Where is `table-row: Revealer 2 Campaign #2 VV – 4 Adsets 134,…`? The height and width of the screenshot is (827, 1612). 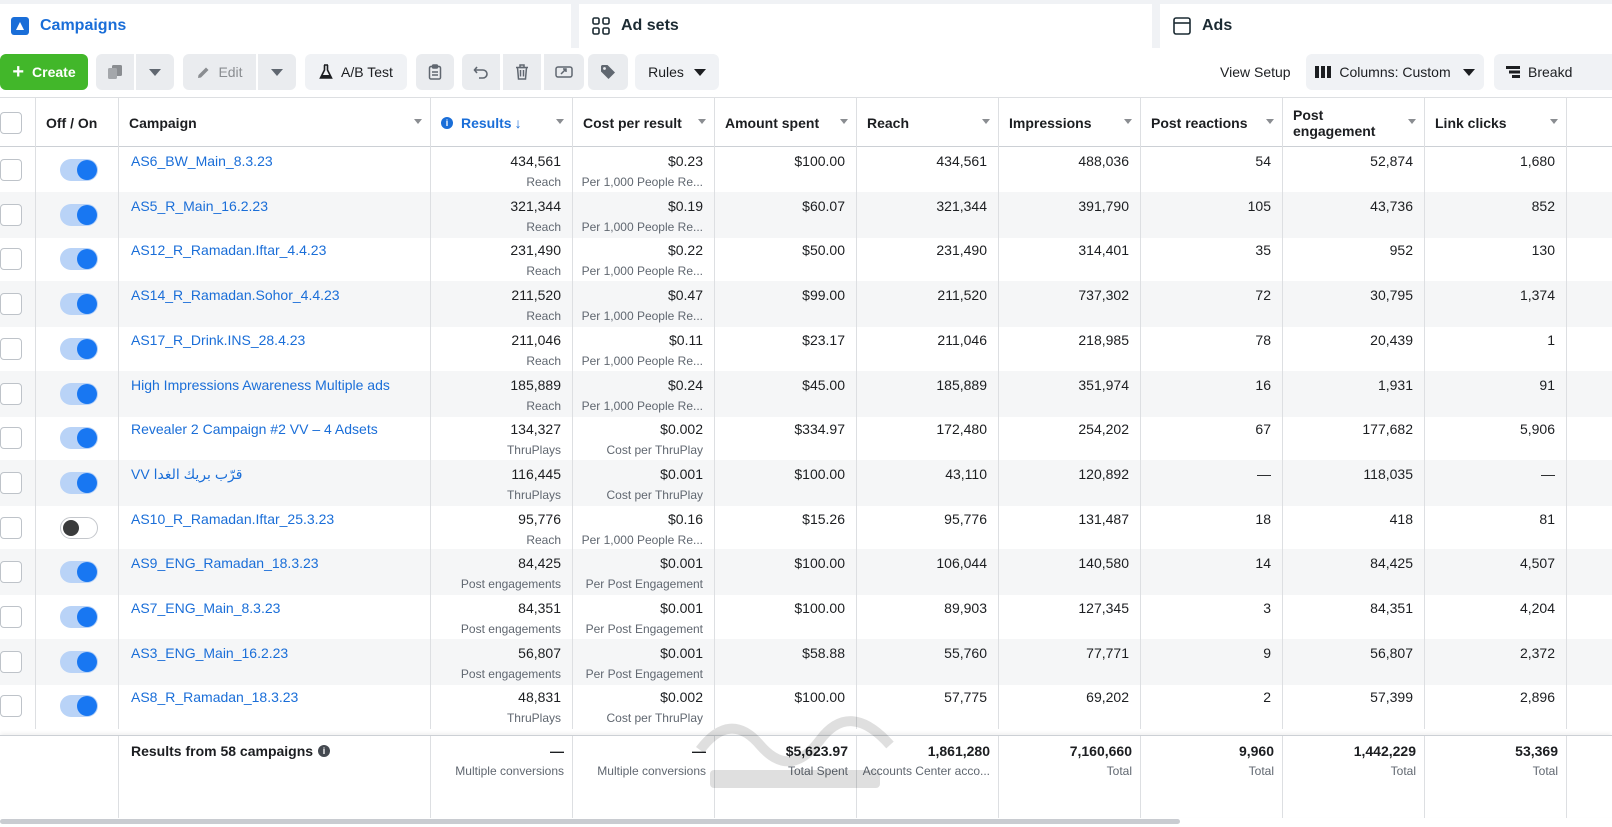 table-row: Revealer 2 Campaign #2 VV – 4 Adsets 134,… is located at coordinates (806, 438).